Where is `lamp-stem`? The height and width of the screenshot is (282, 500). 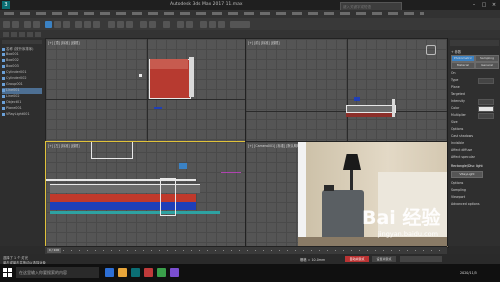 lamp-stem is located at coordinates (351, 180).